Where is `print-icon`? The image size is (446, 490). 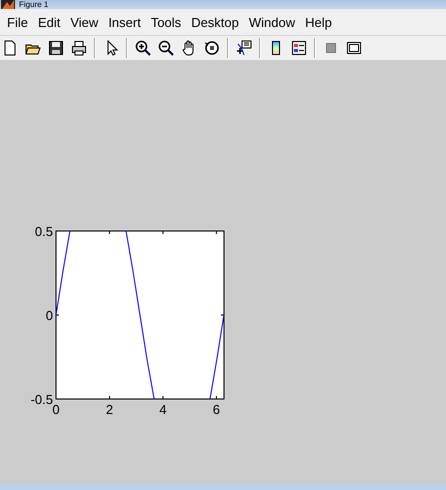 print-icon is located at coordinates (79, 48).